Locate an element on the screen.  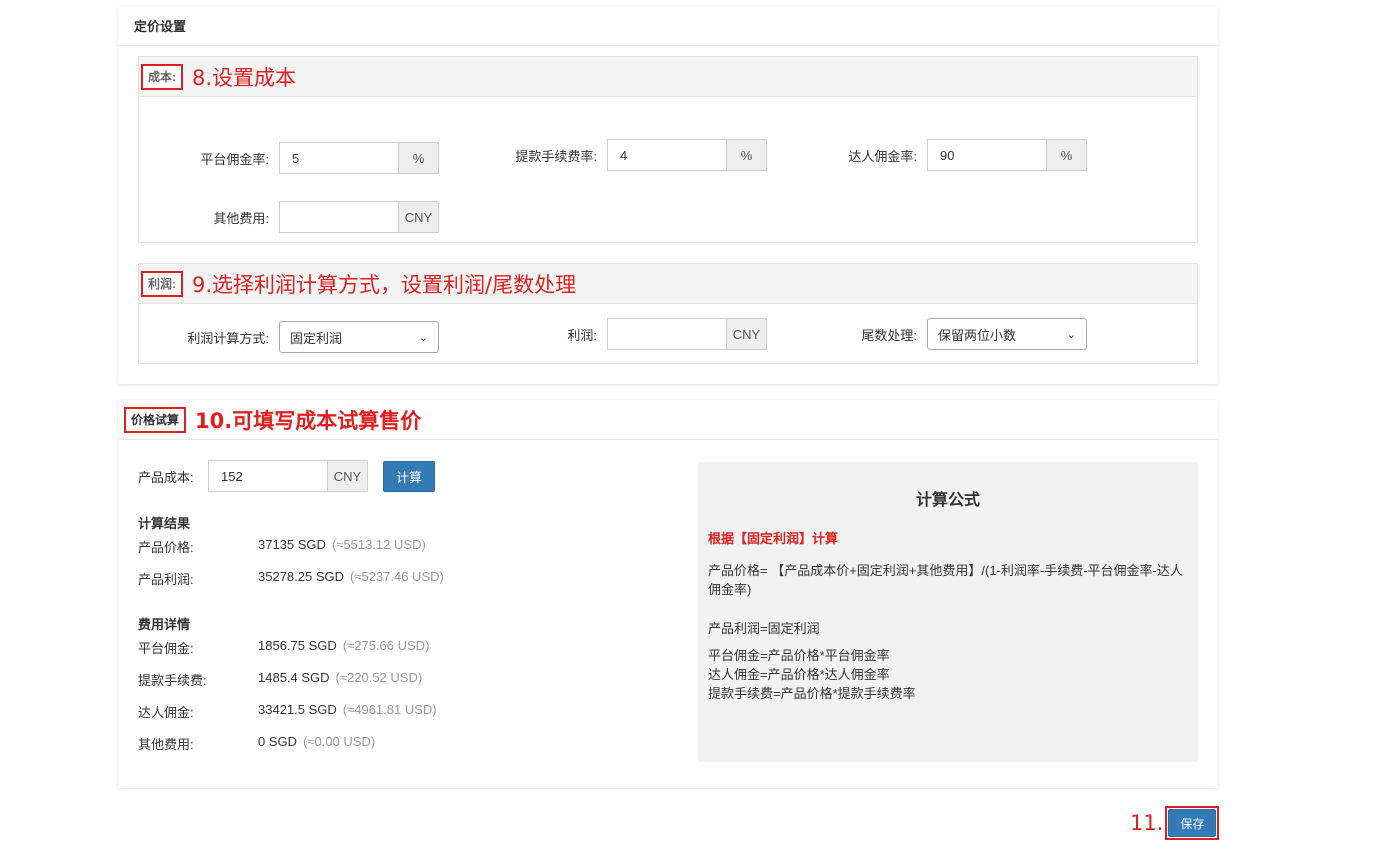
price-trial-title: 价格试算 is located at coordinates (155, 419).